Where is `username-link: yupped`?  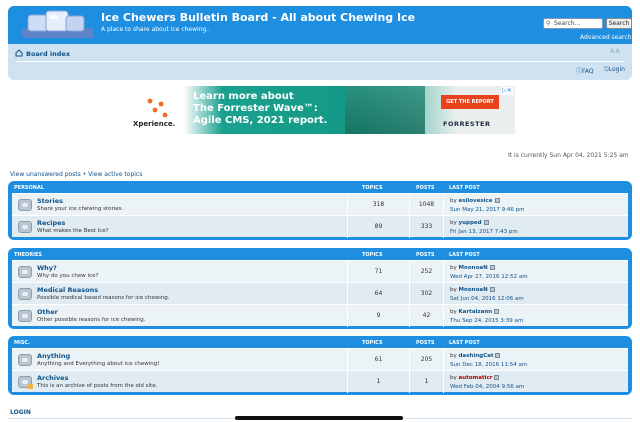 username-link: yupped is located at coordinates (470, 223).